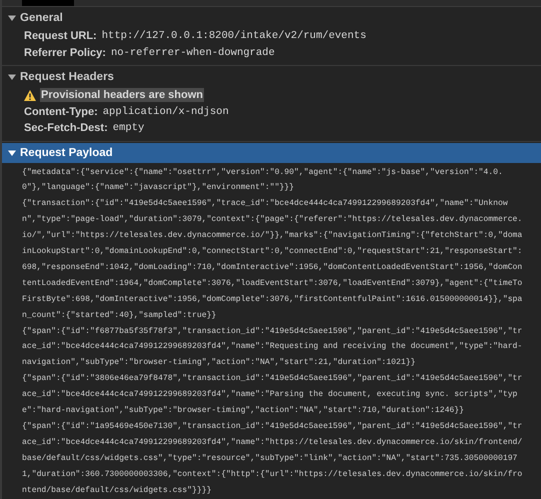 The image size is (541, 499). Describe the element at coordinates (273, 347) in the screenshot. I see `payload-line: ace_id":"bce4dce444c4ca749912299689203fd4","name":"Requesting and receiving the document","type":"hard-` at that location.